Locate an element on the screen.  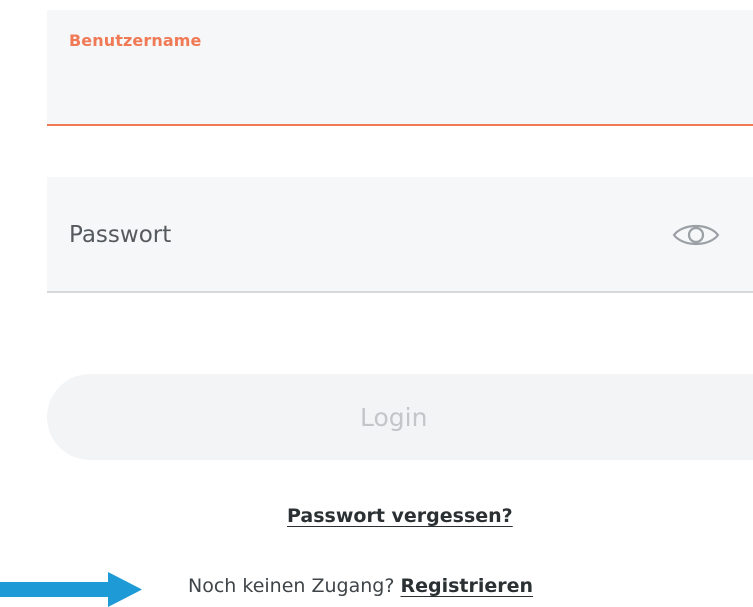
register-link: Registrieren is located at coordinates (466, 586).